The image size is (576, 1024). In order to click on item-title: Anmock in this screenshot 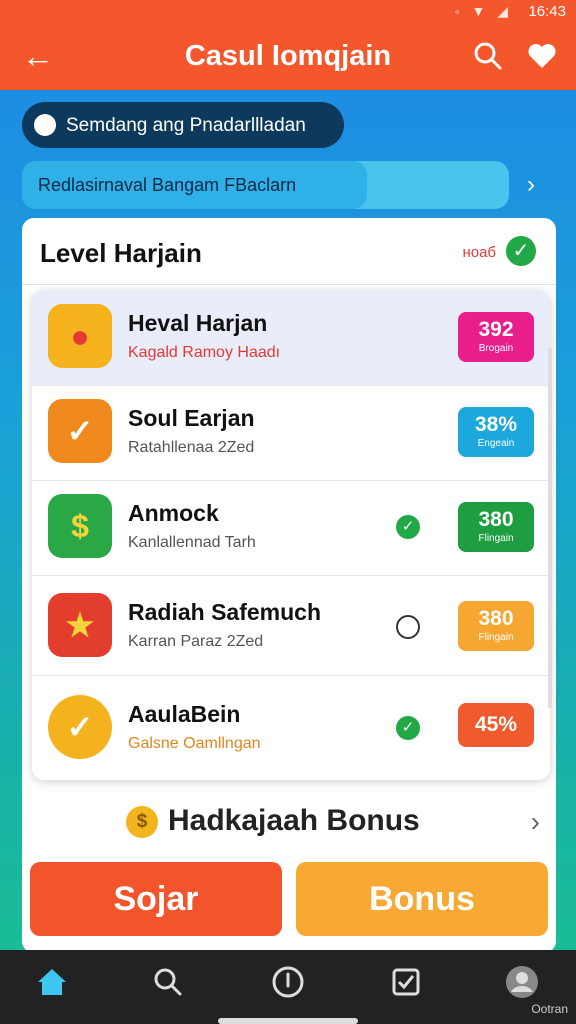, I will do `click(173, 513)`.